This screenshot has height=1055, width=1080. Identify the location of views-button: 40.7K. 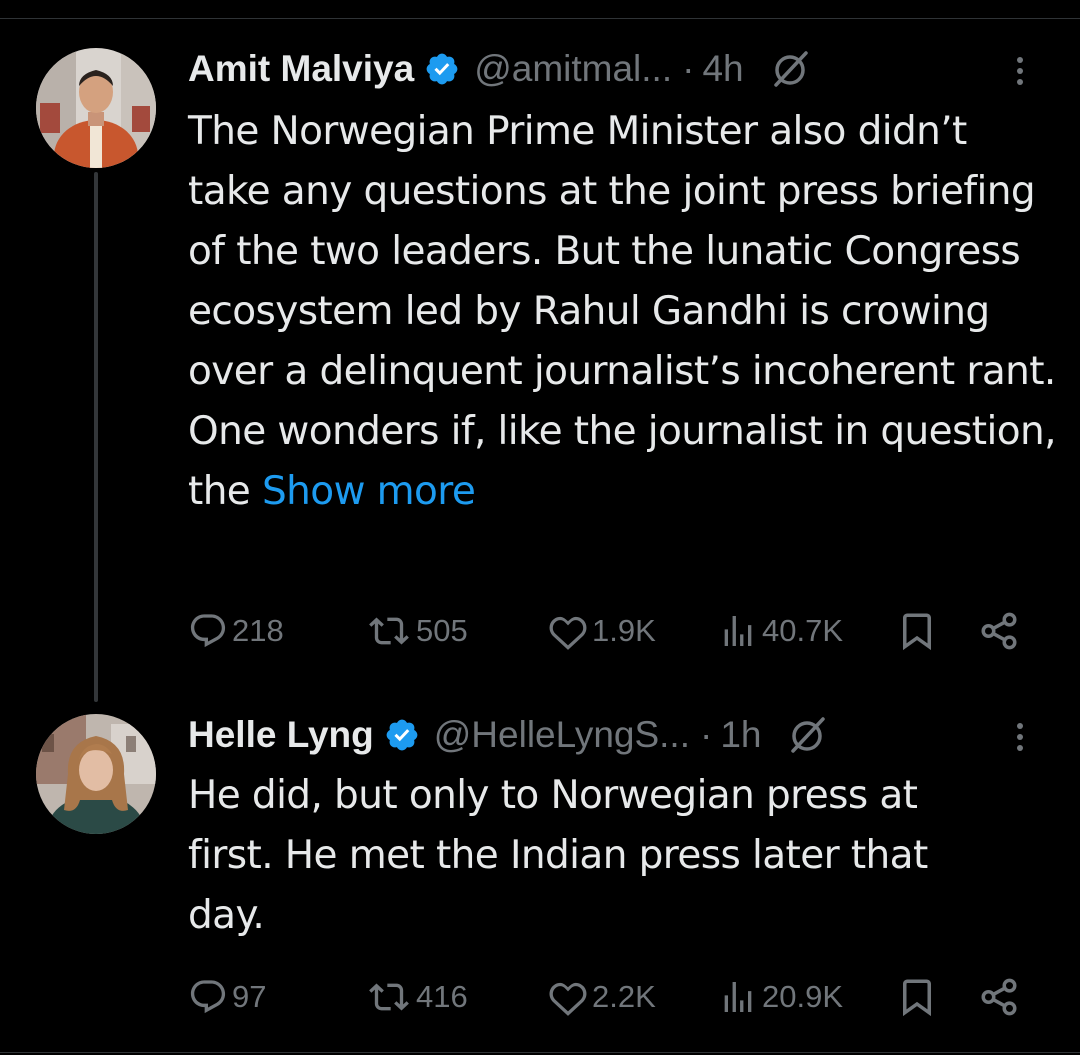
(780, 631).